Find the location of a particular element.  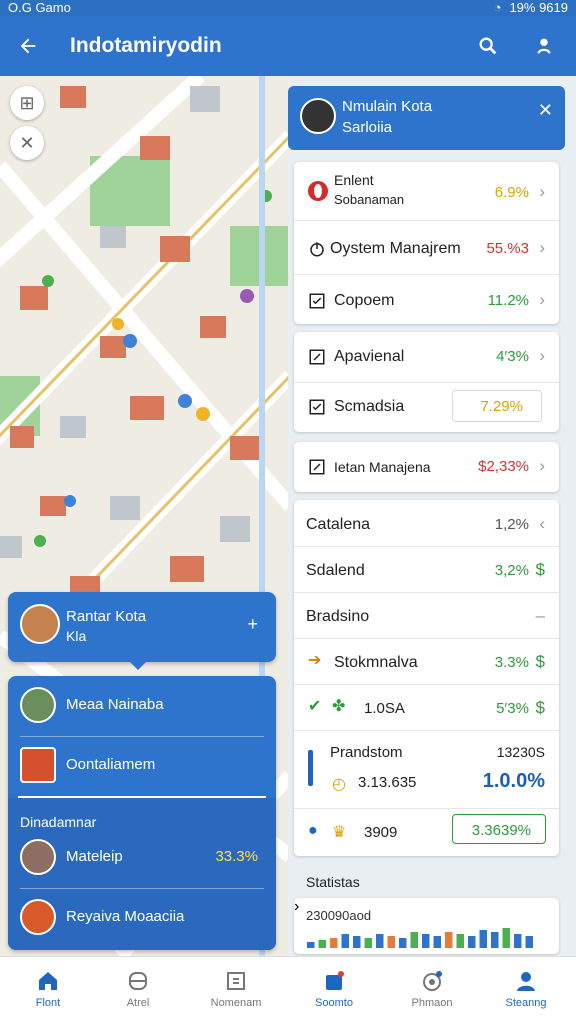

map-close-button: ✕ is located at coordinates (27, 143).